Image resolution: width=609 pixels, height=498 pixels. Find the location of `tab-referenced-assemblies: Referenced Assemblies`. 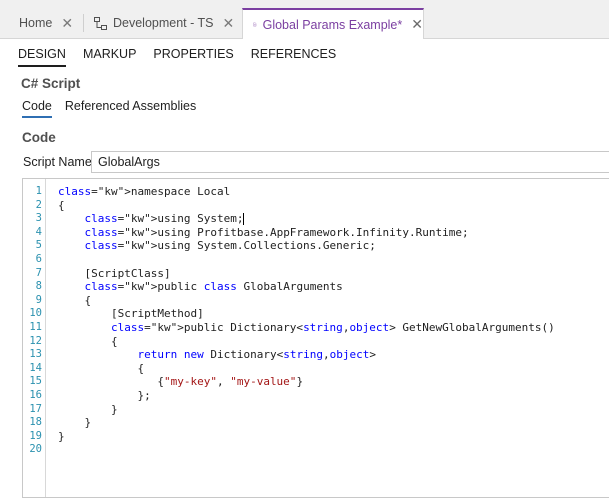

tab-referenced-assemblies: Referenced Assemblies is located at coordinates (130, 108).